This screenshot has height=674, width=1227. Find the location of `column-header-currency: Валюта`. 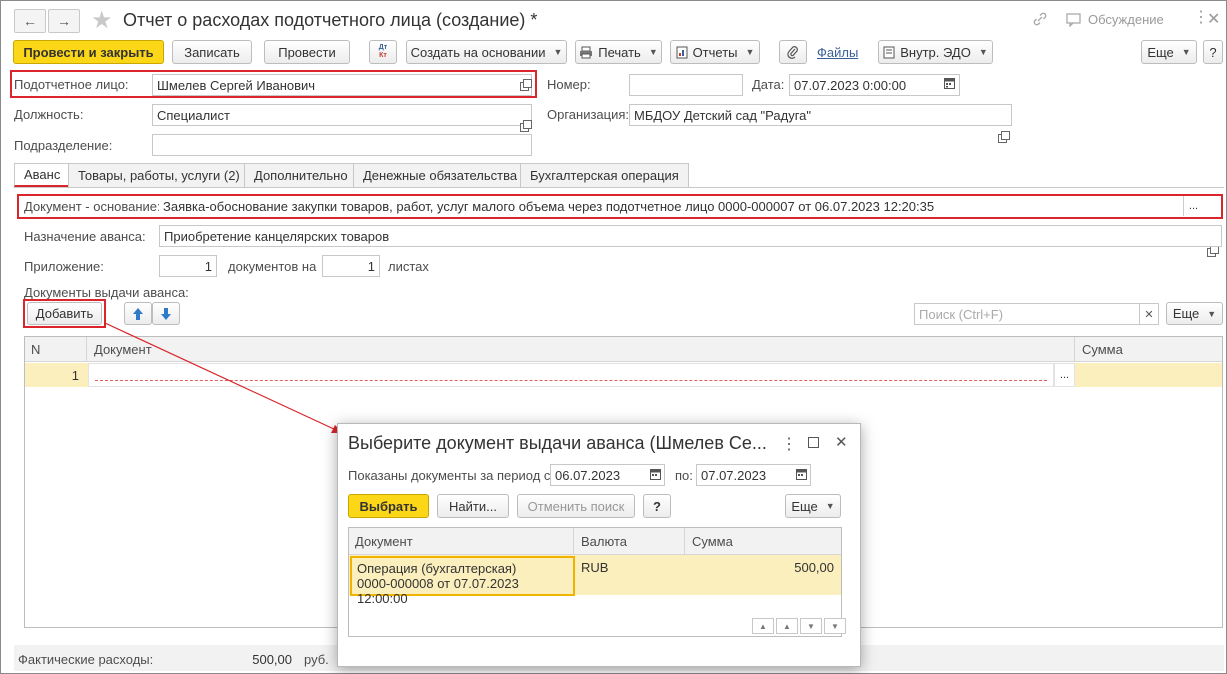

column-header-currency: Валюта is located at coordinates (630, 541).